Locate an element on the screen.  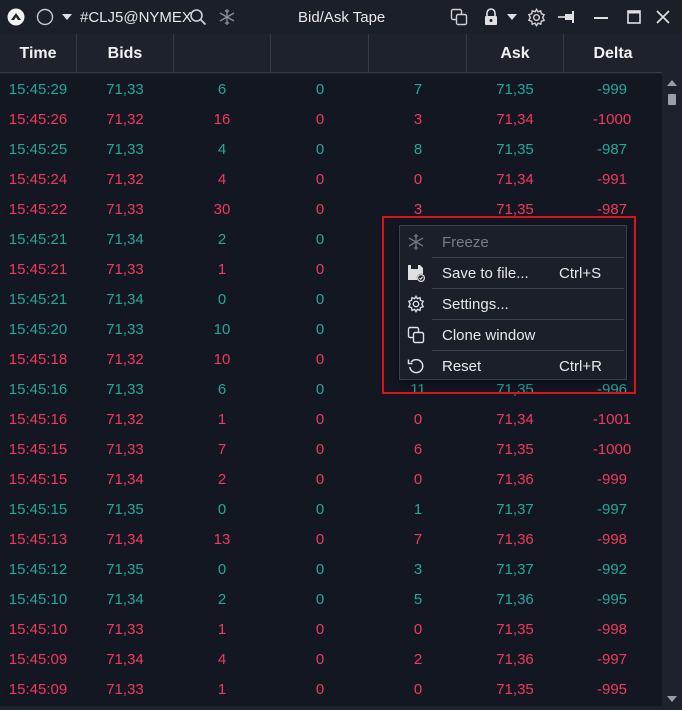
bid-volume-cell: 13 is located at coordinates (222, 539).